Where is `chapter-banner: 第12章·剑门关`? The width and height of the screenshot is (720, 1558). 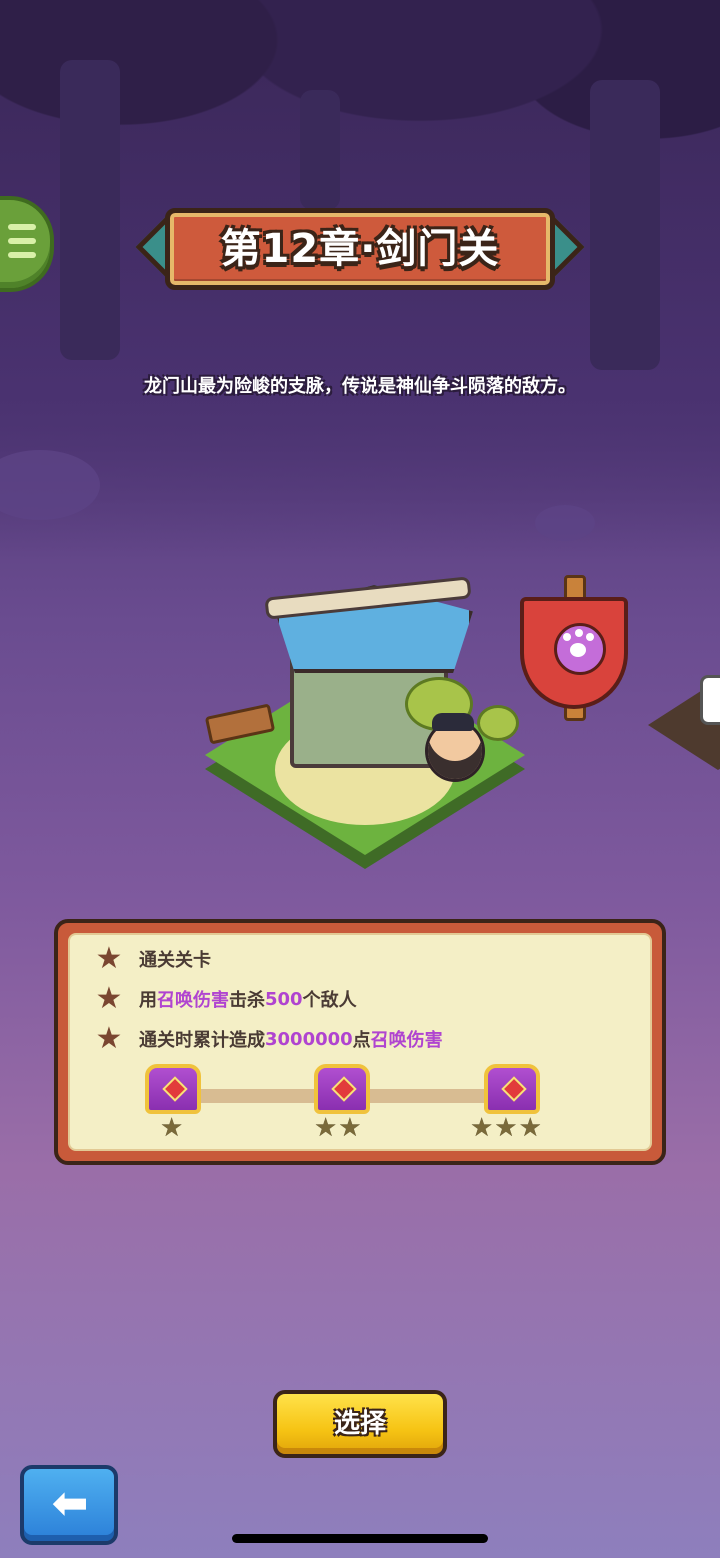
chapter-banner: 第12章·剑门关 is located at coordinates (360, 249).